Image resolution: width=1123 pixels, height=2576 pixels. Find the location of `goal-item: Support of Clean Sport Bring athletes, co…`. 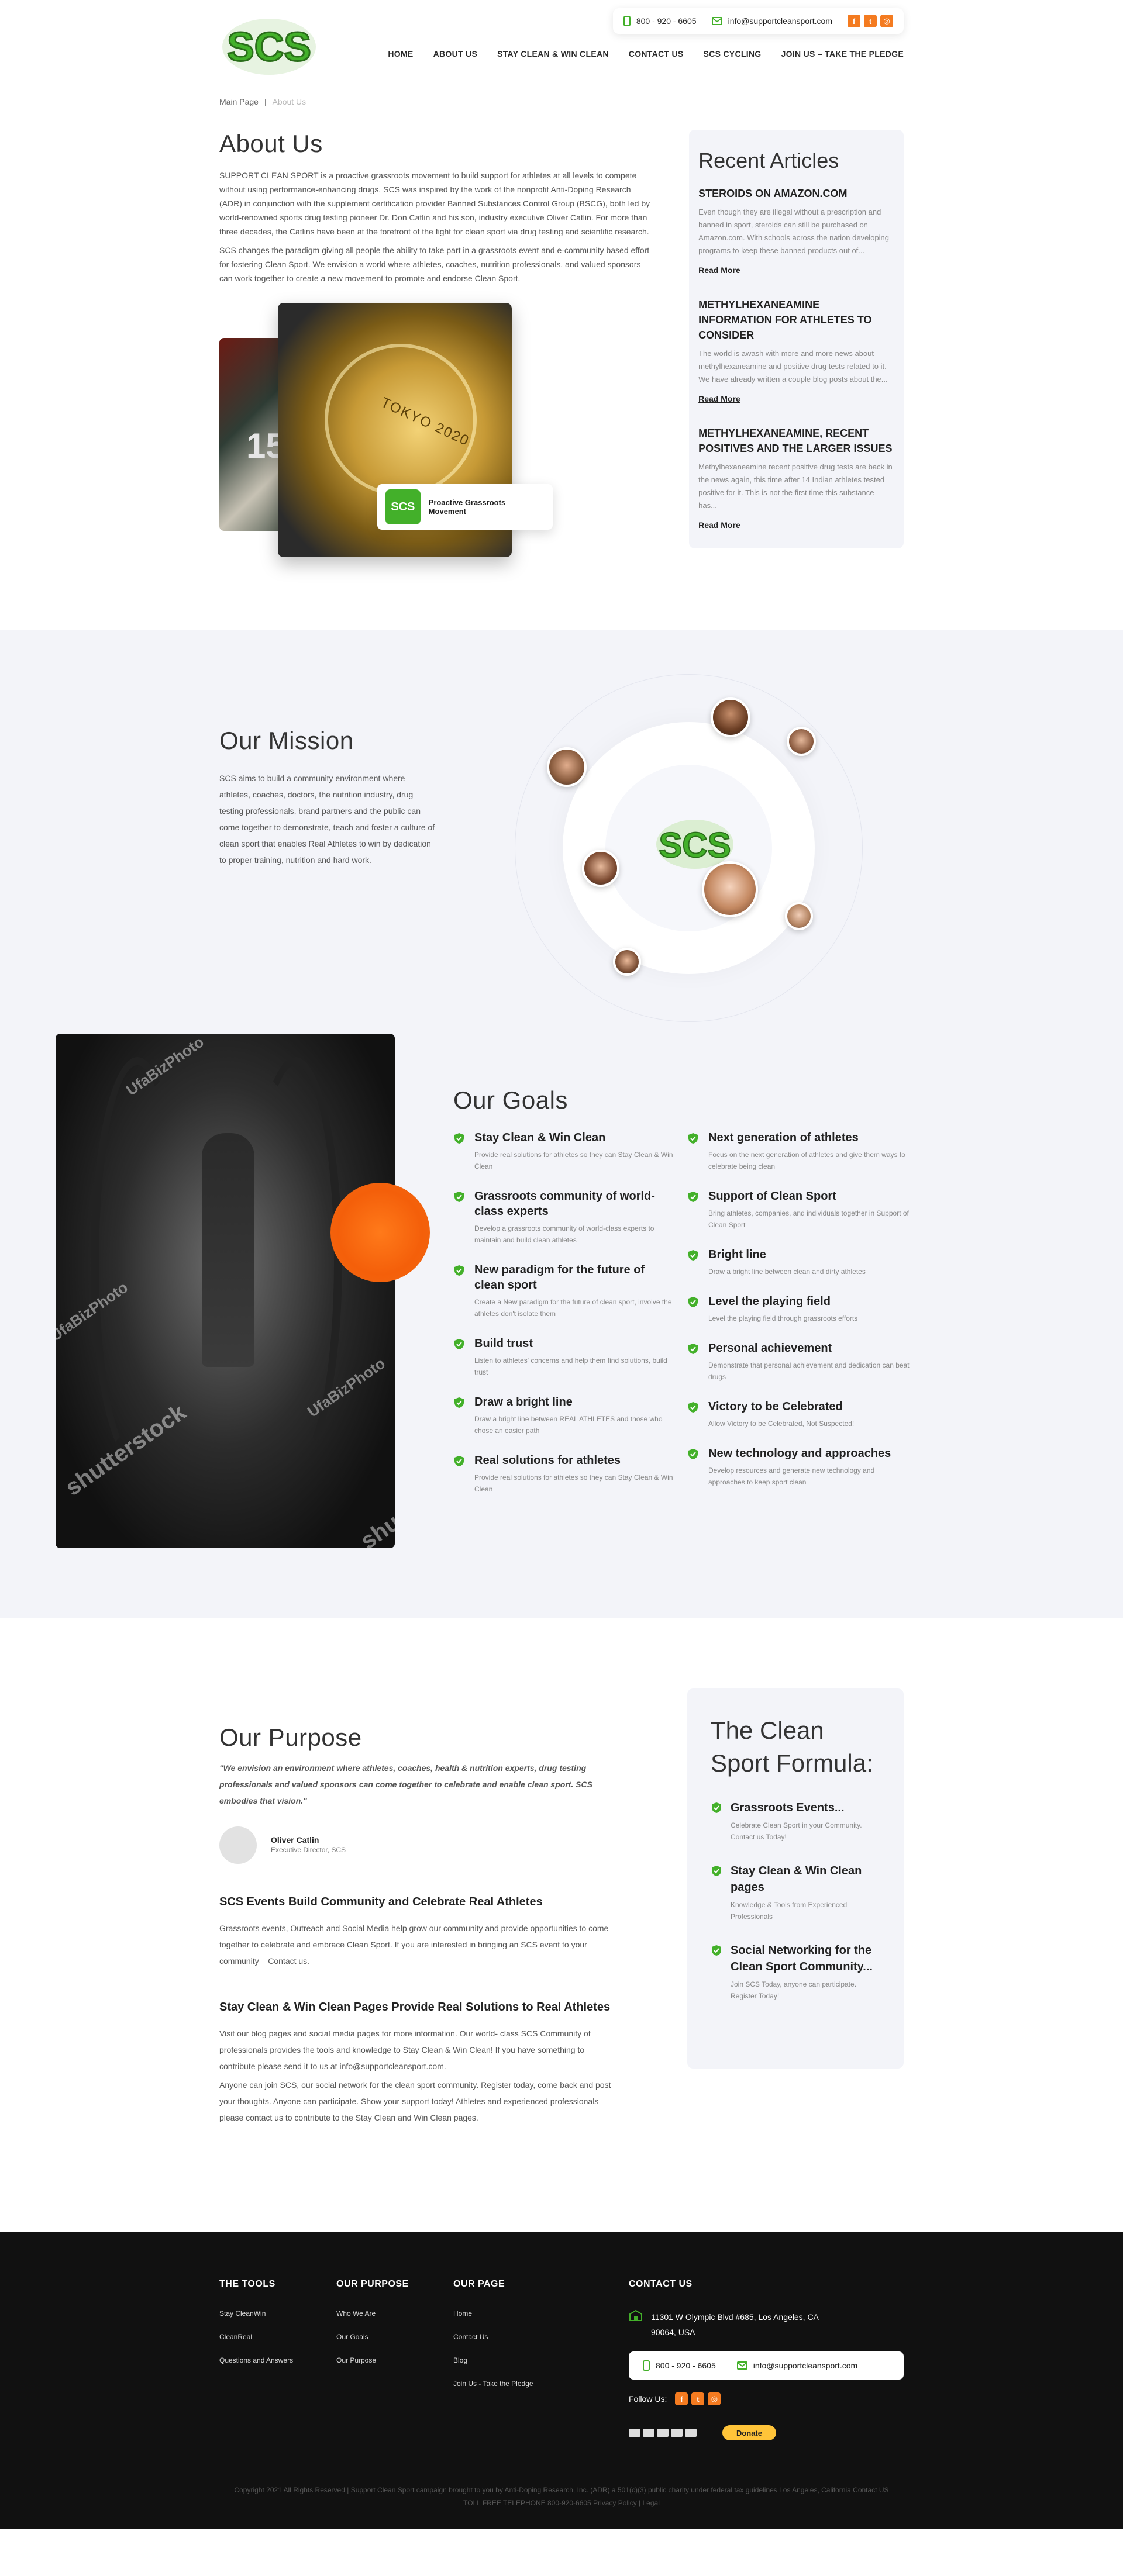

goal-item: Support of Clean Sport Bring athletes, co… is located at coordinates (798, 1210).